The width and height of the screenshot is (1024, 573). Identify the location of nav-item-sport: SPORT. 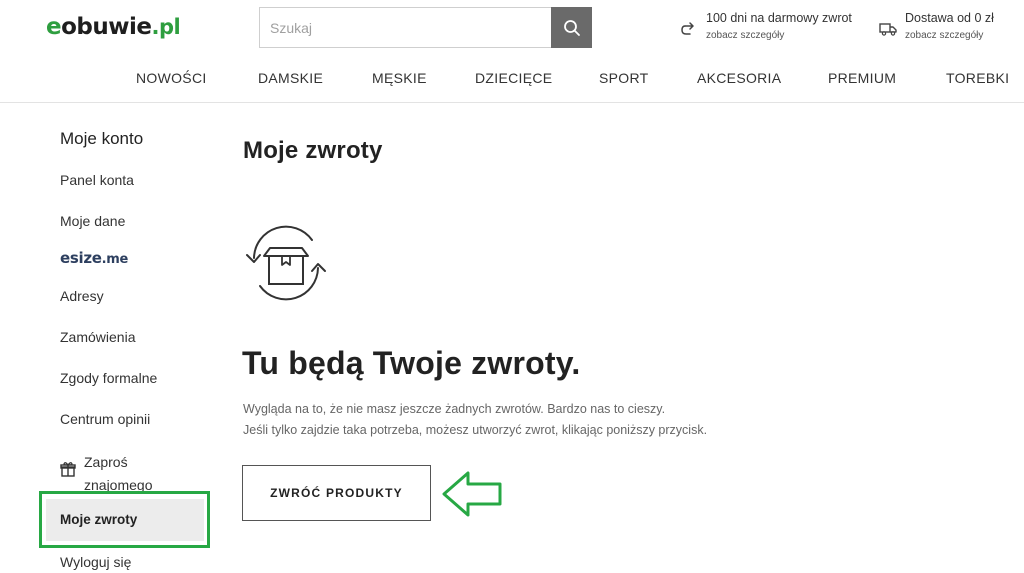
(623, 78).